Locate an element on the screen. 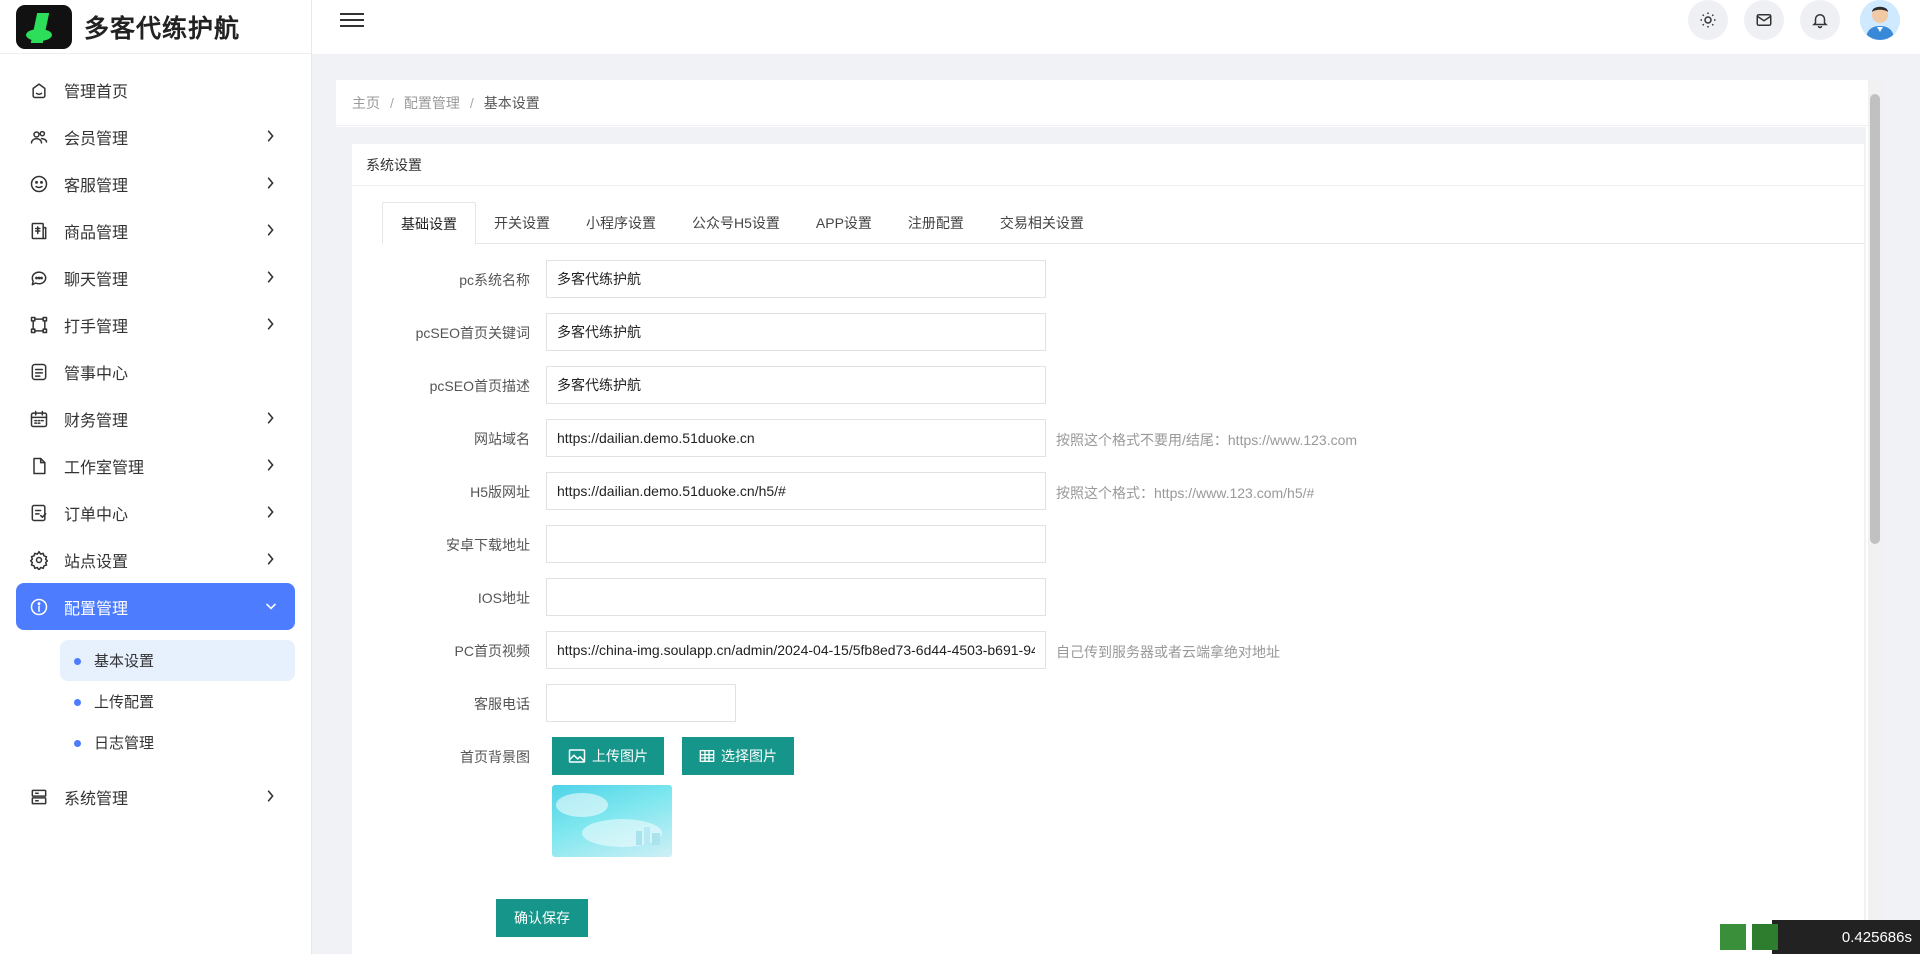 This screenshot has height=954, width=1920. perf-icon is located at coordinates (1733, 937).